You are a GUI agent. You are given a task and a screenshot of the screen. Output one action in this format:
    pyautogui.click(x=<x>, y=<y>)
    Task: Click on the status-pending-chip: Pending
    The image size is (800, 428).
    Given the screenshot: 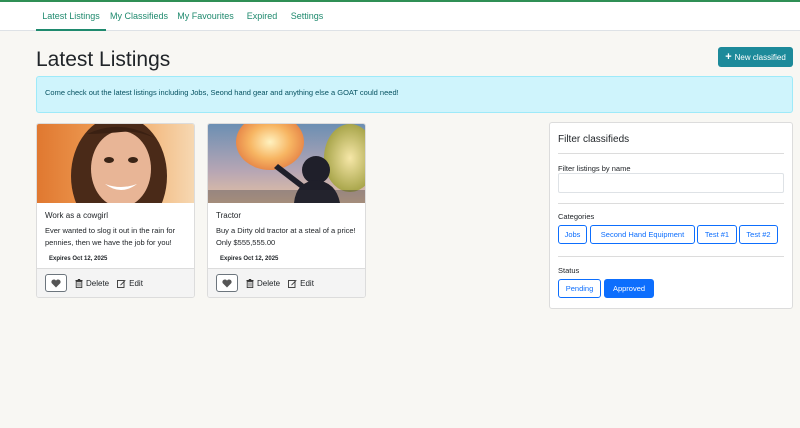 What is the action you would take?
    pyautogui.click(x=579, y=288)
    